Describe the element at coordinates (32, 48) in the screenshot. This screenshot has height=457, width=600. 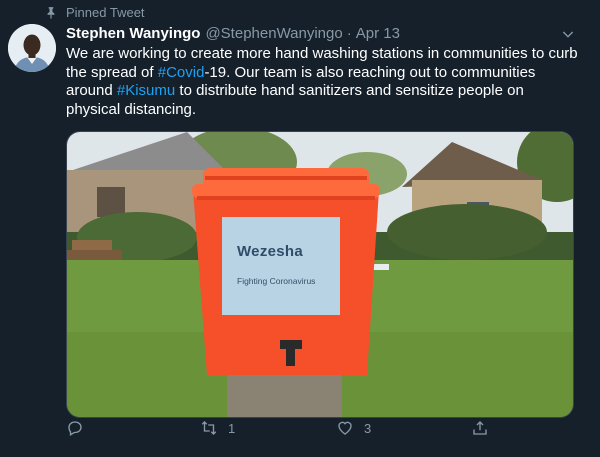
I see `avatar` at that location.